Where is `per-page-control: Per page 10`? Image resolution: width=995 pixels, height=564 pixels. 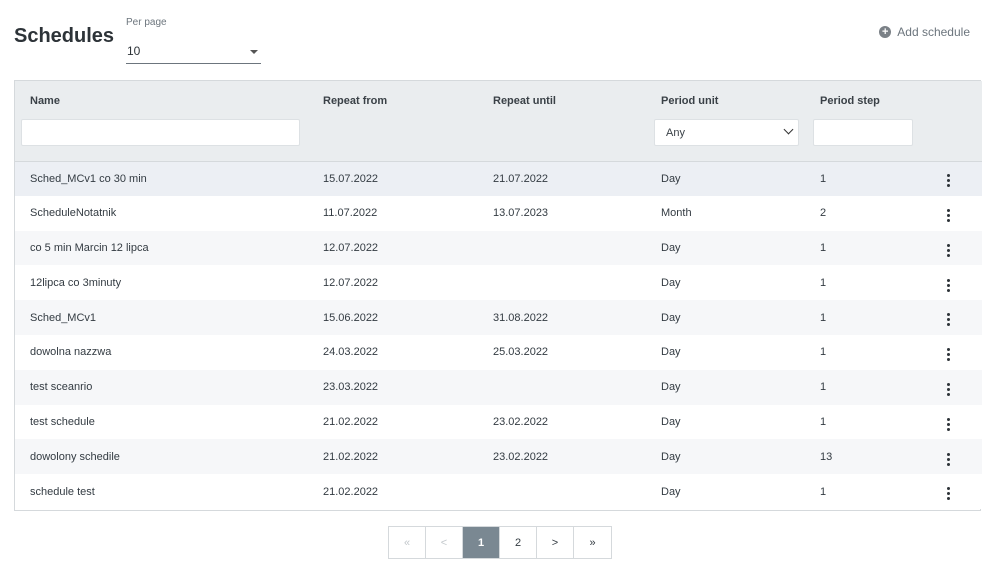 per-page-control: Per page 10 is located at coordinates (193, 40).